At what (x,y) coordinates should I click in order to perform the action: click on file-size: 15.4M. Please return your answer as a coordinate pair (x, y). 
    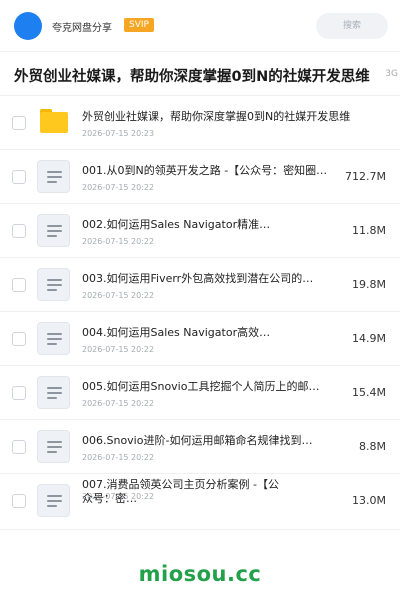
    Looking at the image, I should click on (369, 392).